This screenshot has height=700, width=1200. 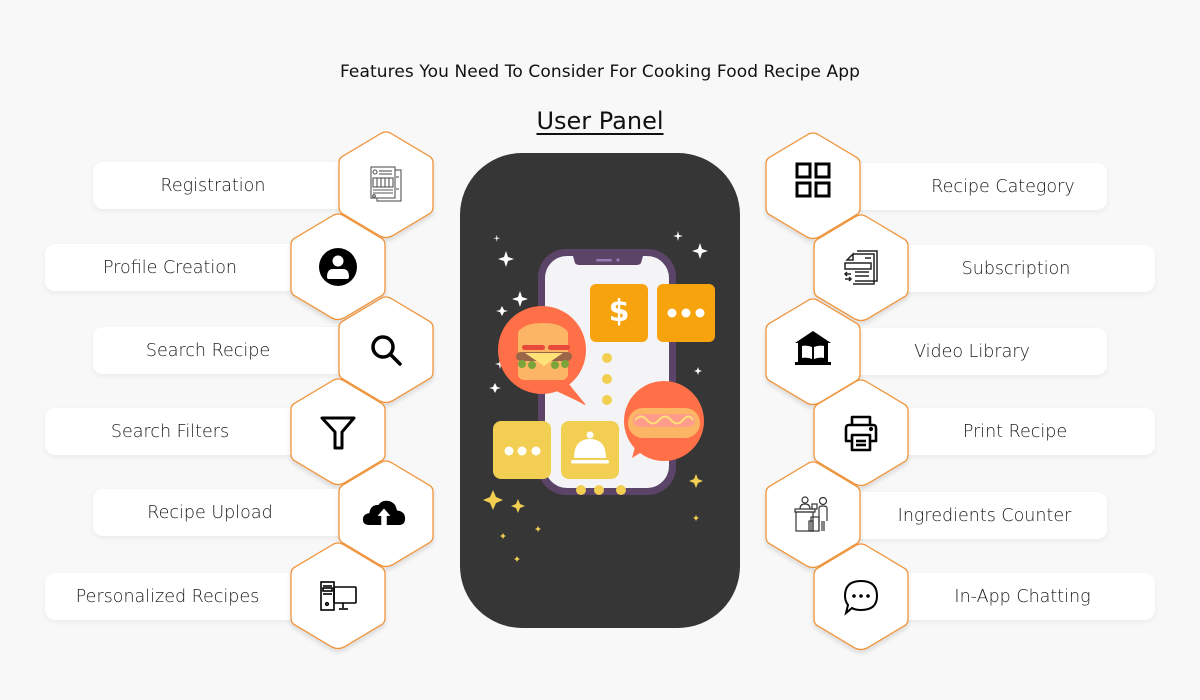 What do you see at coordinates (167, 596) in the screenshot?
I see `feature-label: Personalized Recipes` at bounding box center [167, 596].